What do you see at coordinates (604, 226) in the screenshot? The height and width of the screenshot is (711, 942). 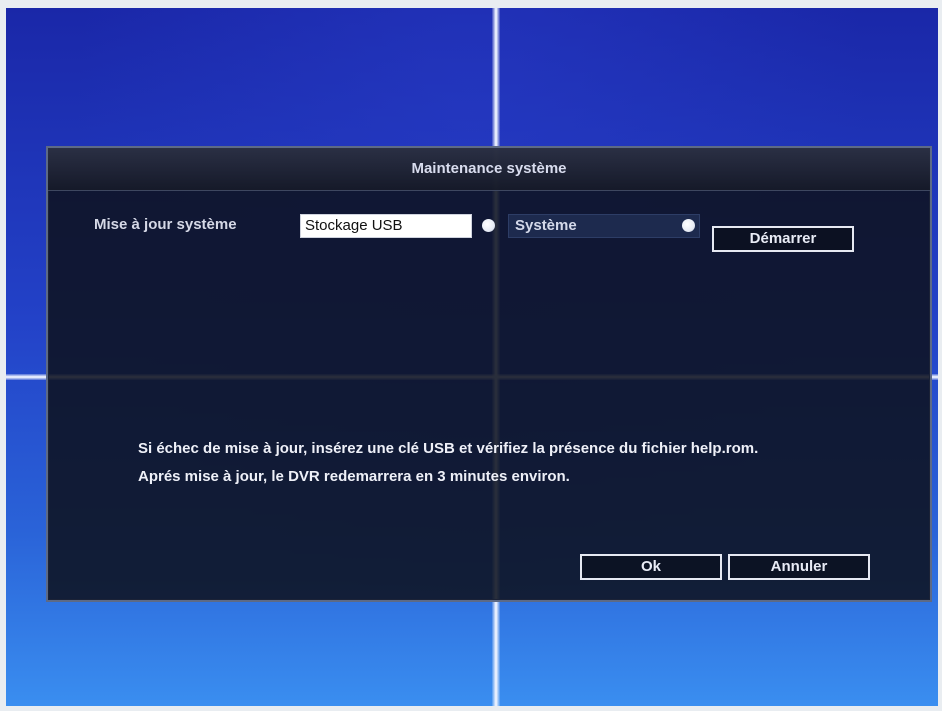 I see `update-target-select: Système` at bounding box center [604, 226].